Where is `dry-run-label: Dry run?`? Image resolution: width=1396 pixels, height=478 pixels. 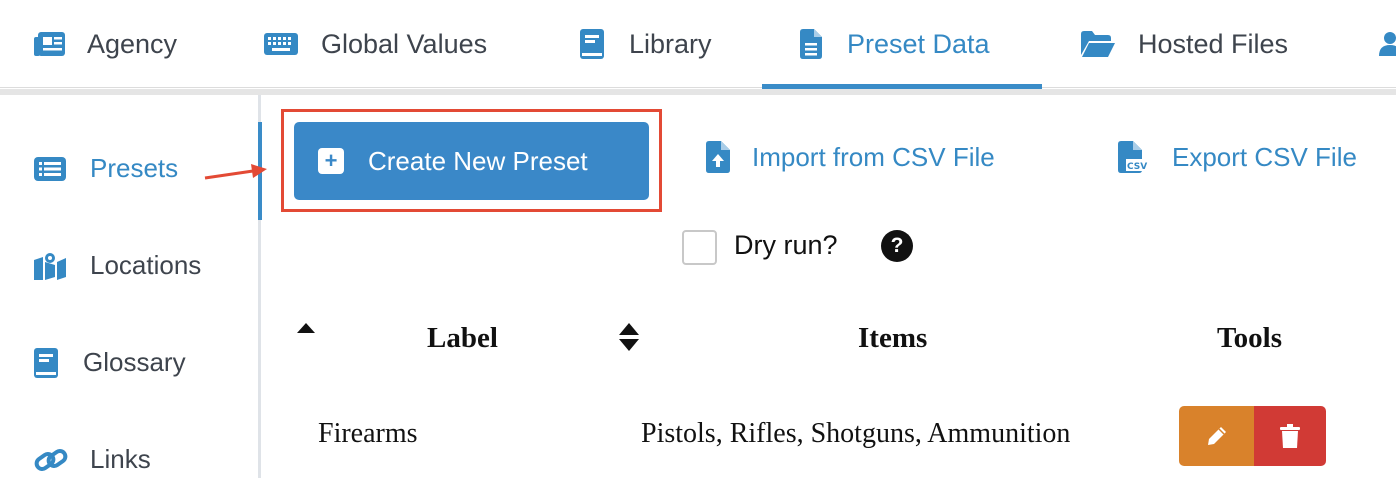 dry-run-label: Dry run? is located at coordinates (786, 245).